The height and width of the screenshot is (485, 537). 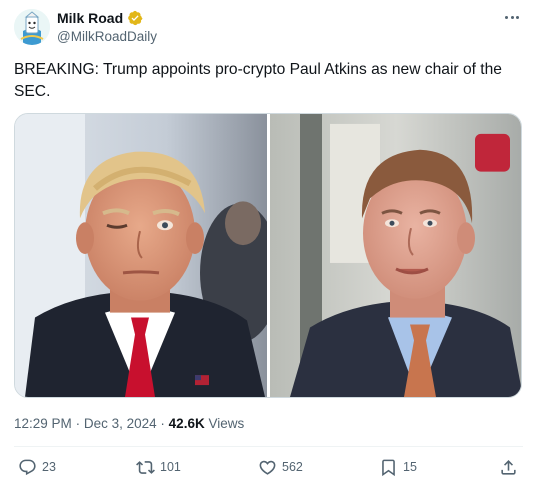 What do you see at coordinates (186, 423) in the screenshot?
I see `views-count: 42.6K` at bounding box center [186, 423].